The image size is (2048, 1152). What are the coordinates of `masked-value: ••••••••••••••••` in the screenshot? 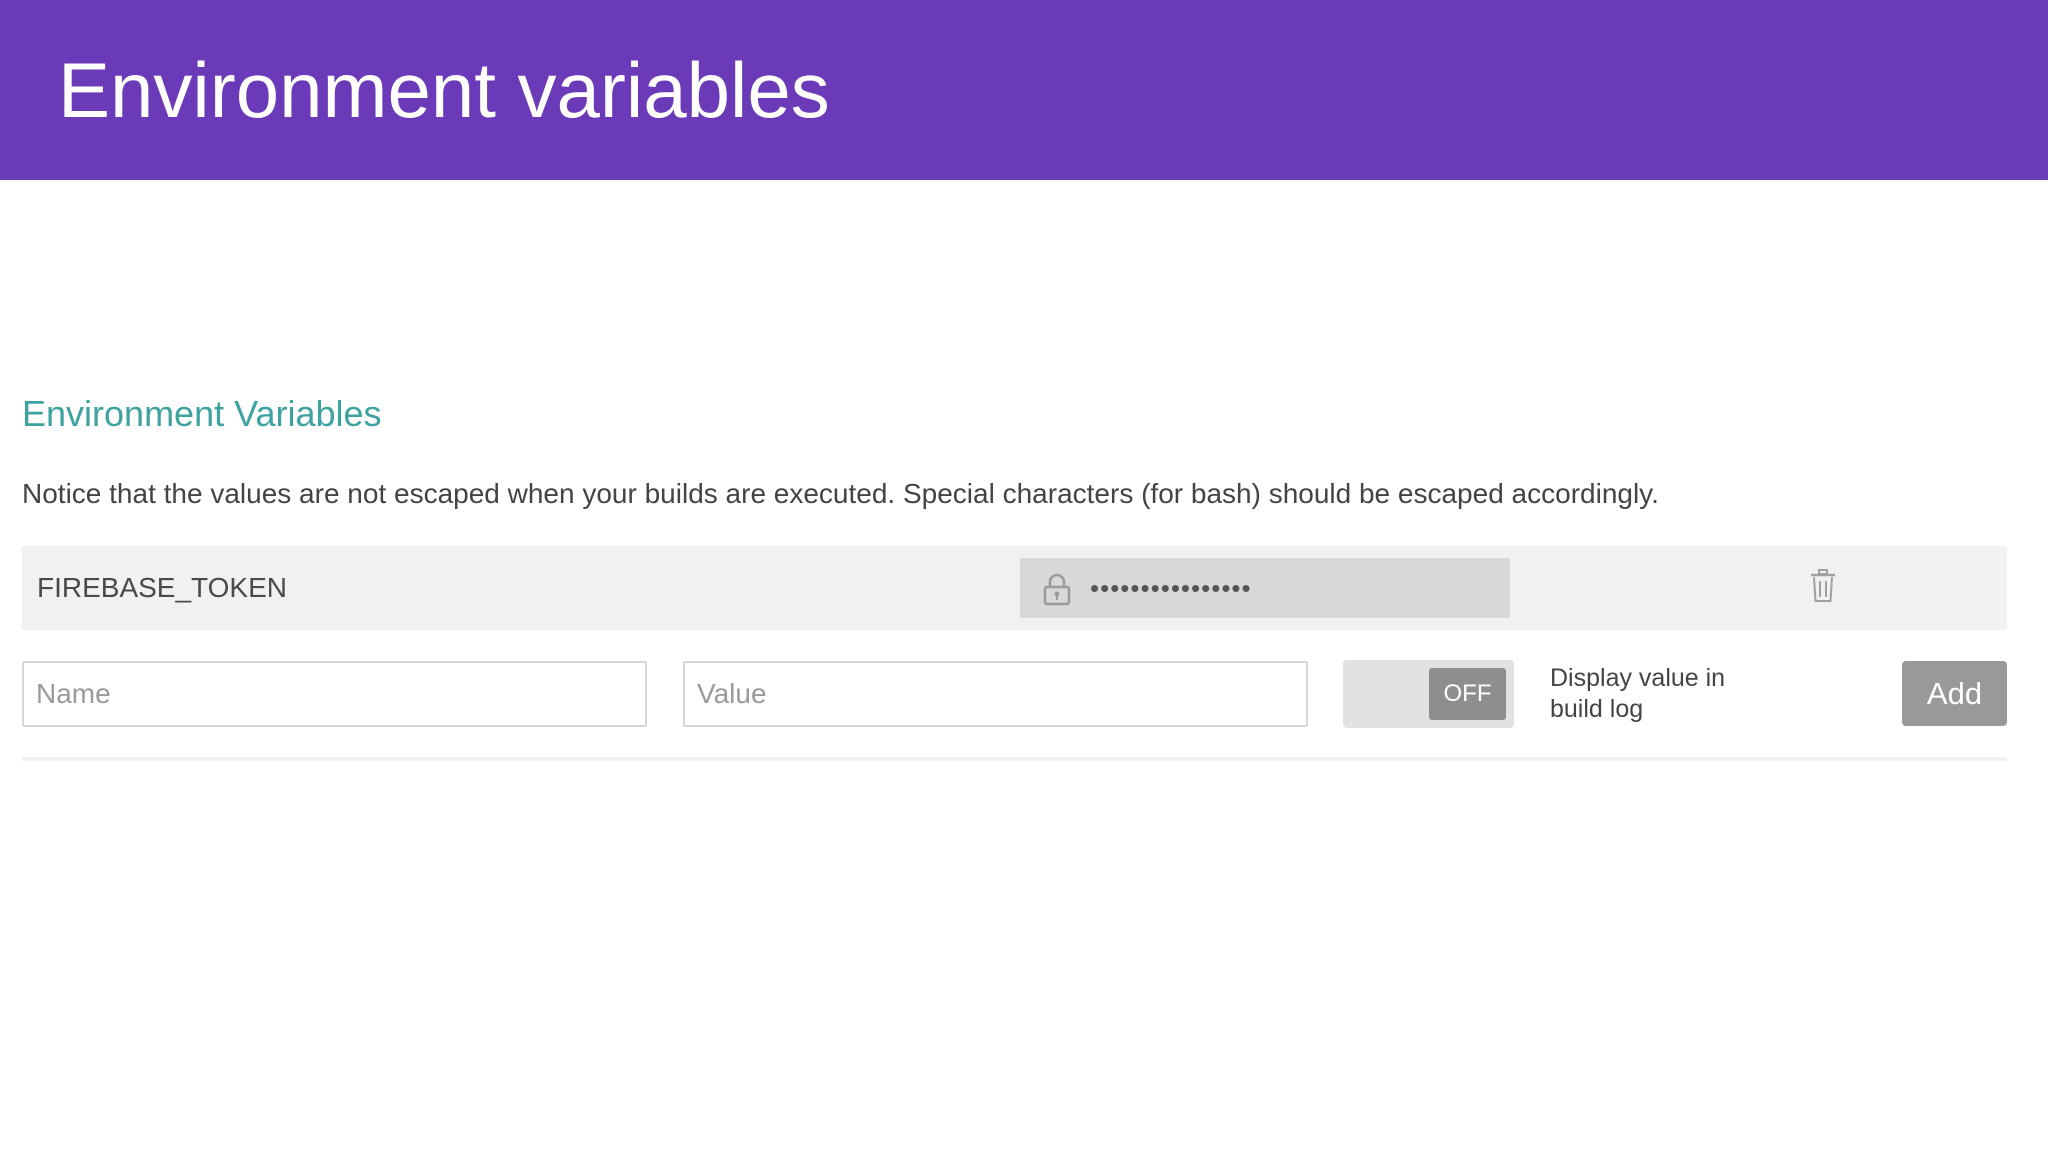 It's located at (1171, 588).